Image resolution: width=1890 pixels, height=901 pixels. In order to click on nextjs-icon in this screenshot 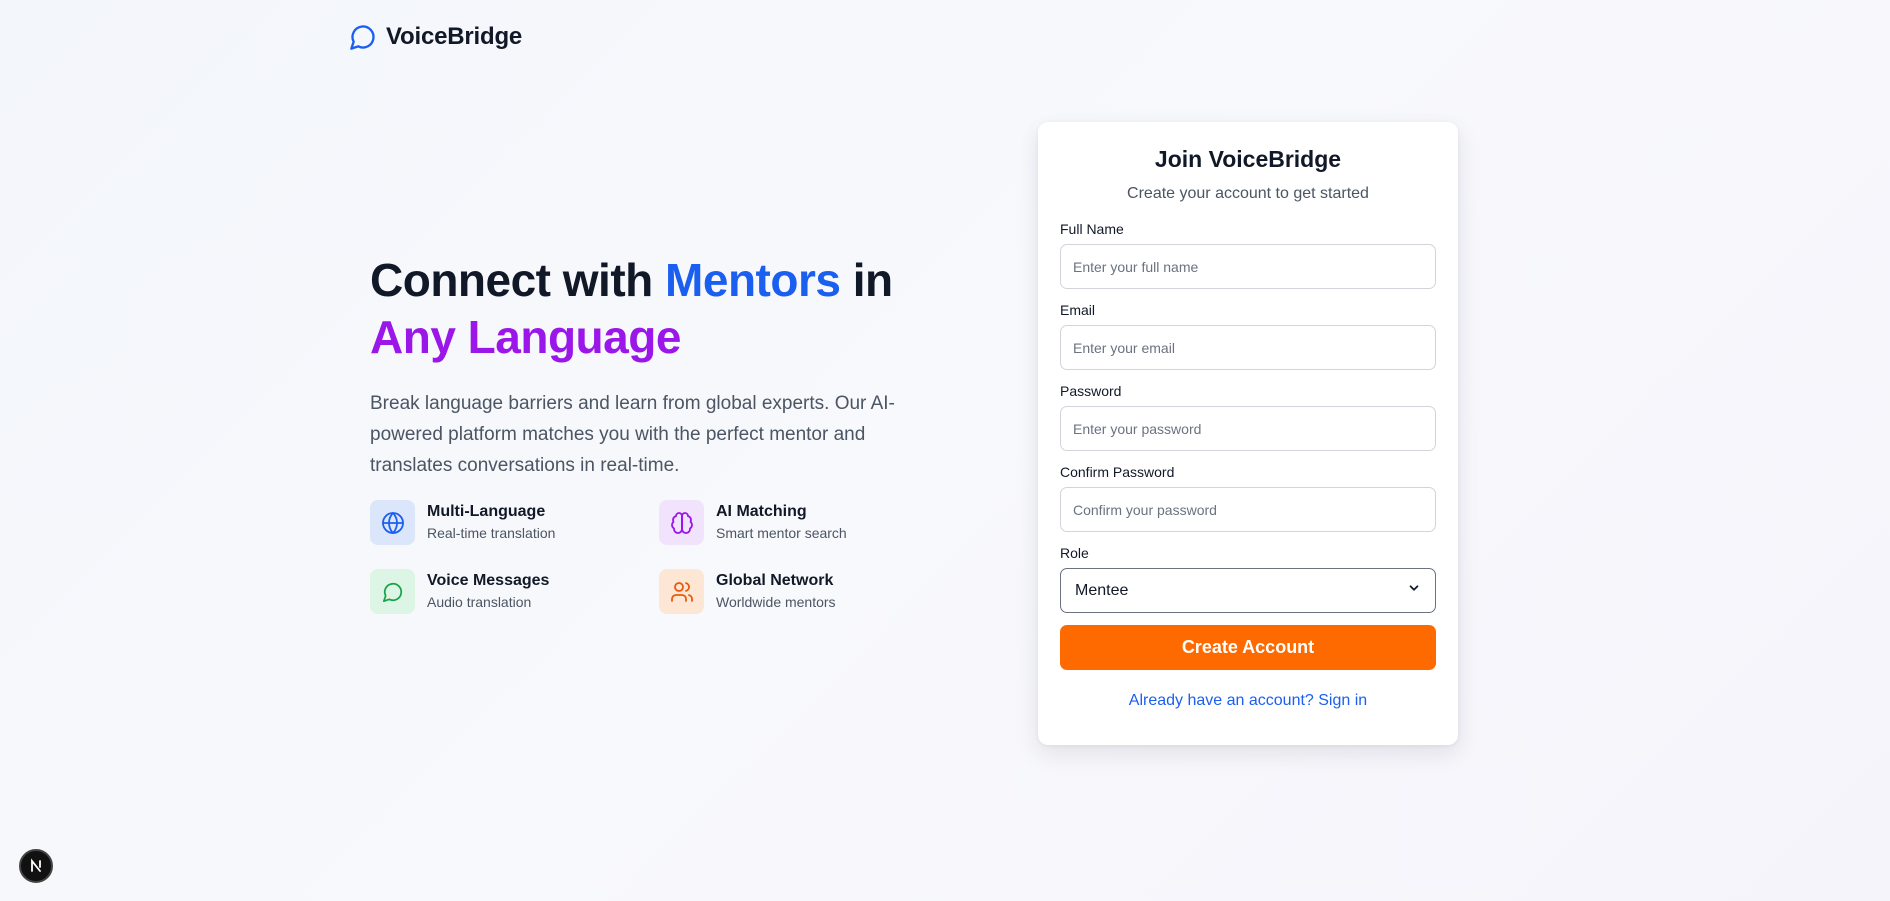, I will do `click(36, 866)`.